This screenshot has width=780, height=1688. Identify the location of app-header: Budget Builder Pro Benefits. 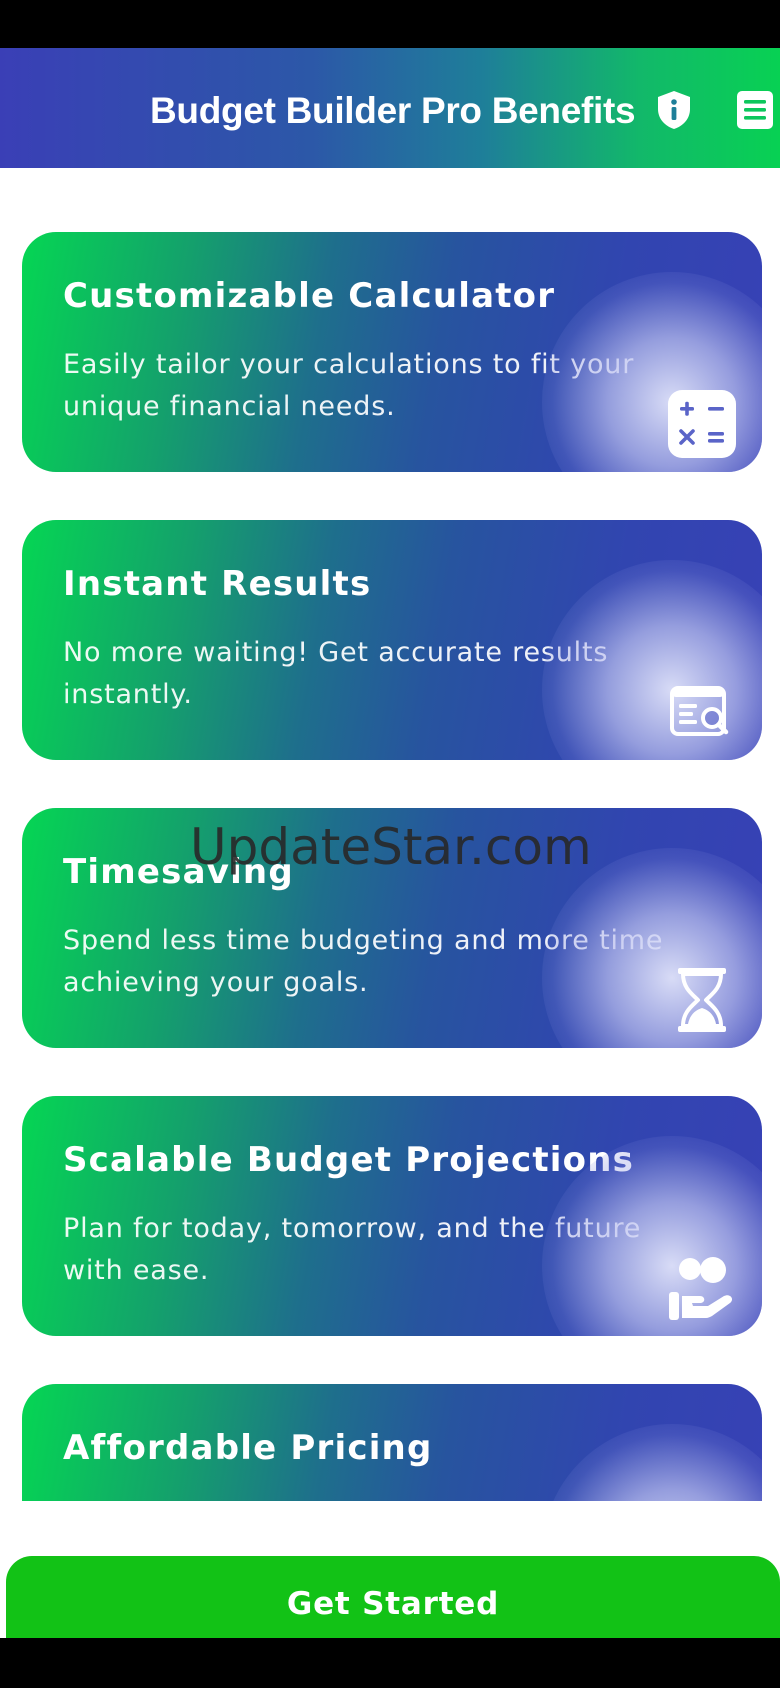
(390, 108).